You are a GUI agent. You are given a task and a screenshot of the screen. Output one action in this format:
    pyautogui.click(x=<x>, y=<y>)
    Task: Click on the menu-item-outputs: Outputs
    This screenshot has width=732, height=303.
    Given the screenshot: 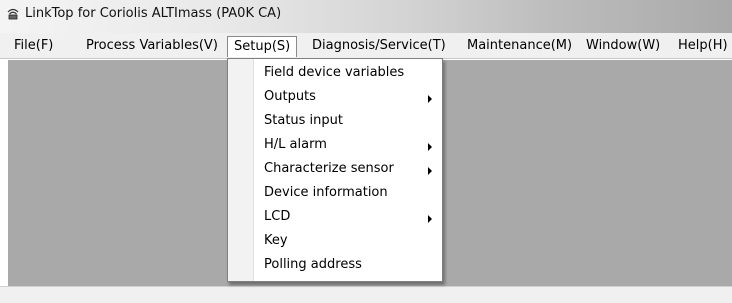 What is the action you would take?
    pyautogui.click(x=335, y=97)
    